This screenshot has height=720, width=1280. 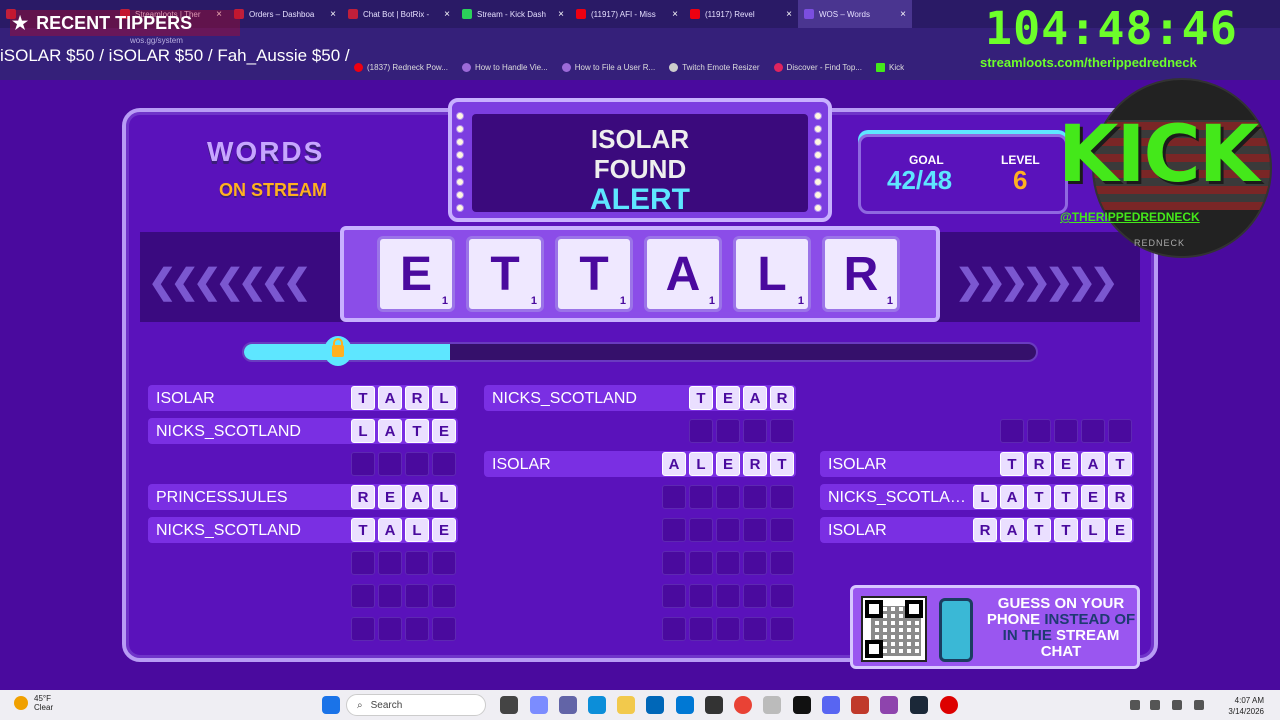 What do you see at coordinates (685, 705) in the screenshot?
I see `outlook-icon` at bounding box center [685, 705].